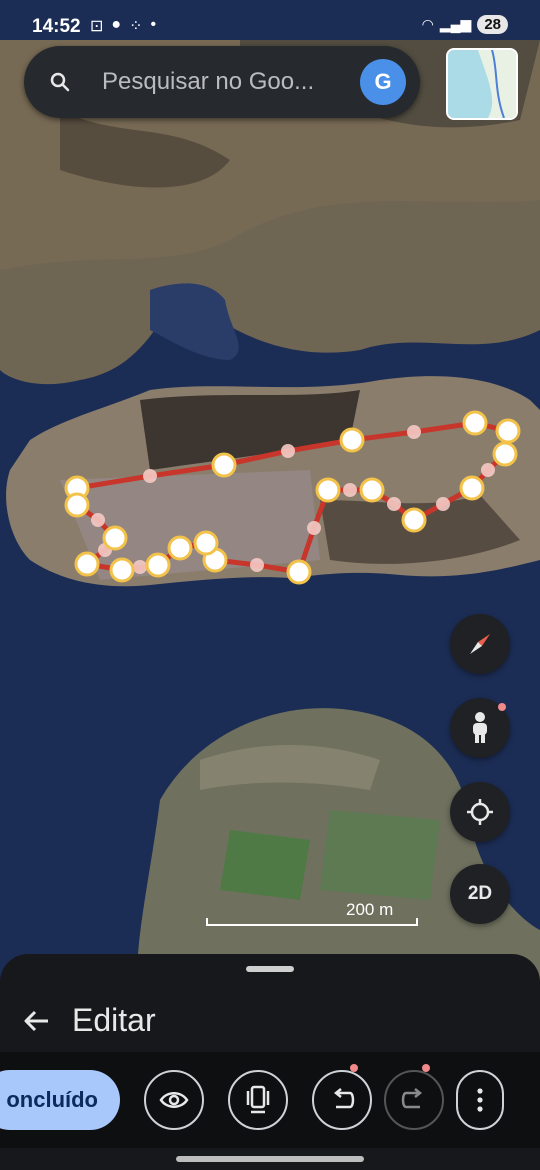  What do you see at coordinates (56, 26) in the screenshot?
I see `status-time: 14:52` at bounding box center [56, 26].